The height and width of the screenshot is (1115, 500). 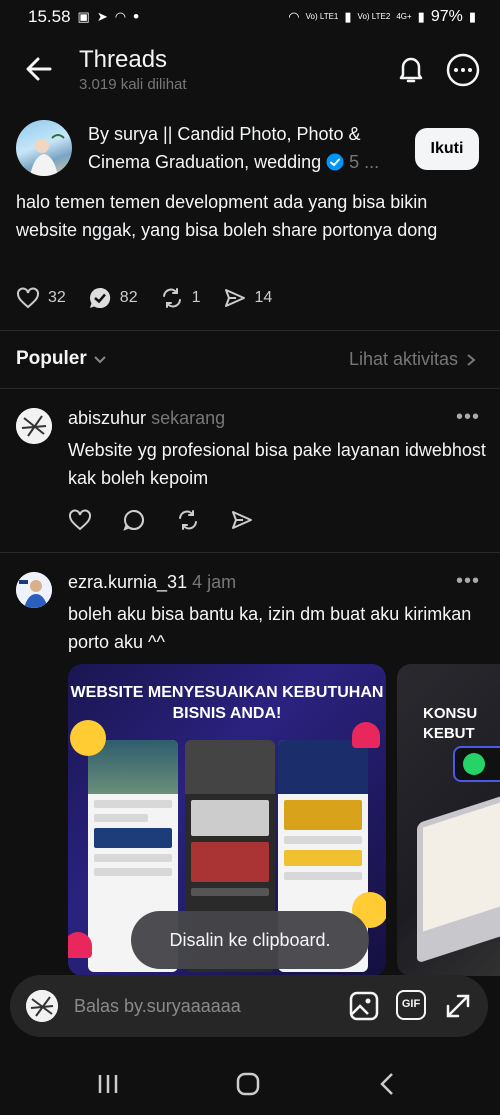 I want to click on reply-input, so click(x=204, y=1006).